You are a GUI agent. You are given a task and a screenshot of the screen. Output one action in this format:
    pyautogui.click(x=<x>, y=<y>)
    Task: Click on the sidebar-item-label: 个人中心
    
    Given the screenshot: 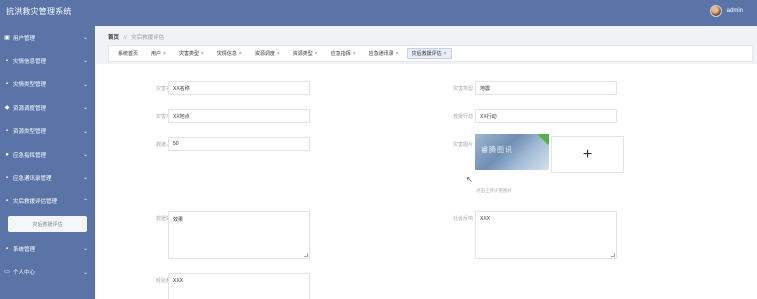 What is the action you would take?
    pyautogui.click(x=24, y=273)
    